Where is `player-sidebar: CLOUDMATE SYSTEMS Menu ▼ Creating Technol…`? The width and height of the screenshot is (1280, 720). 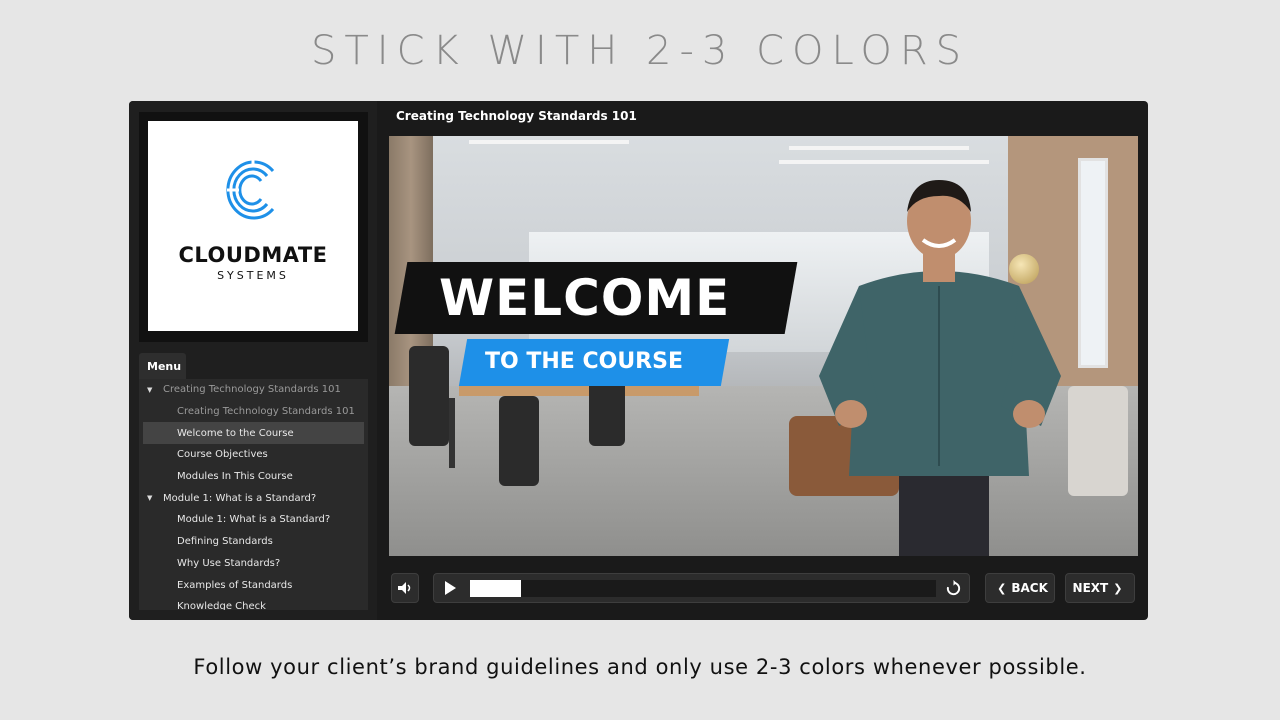 player-sidebar: CLOUDMATE SYSTEMS Menu ▼ Creating Technol… is located at coordinates (253, 360).